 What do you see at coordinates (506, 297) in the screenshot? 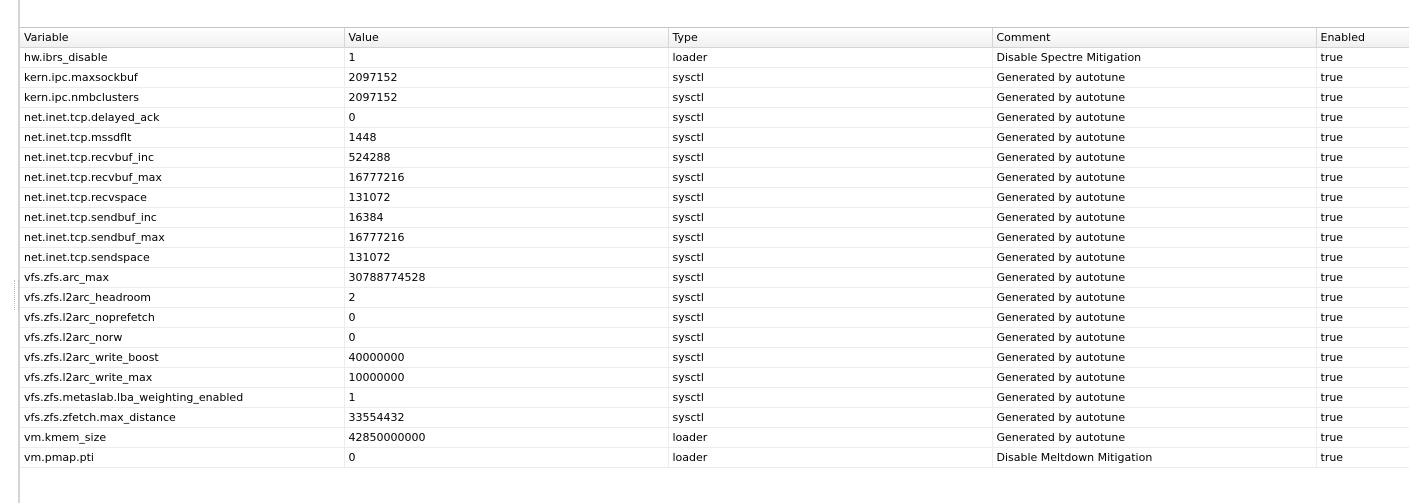
I see `cell-value: 2` at bounding box center [506, 297].